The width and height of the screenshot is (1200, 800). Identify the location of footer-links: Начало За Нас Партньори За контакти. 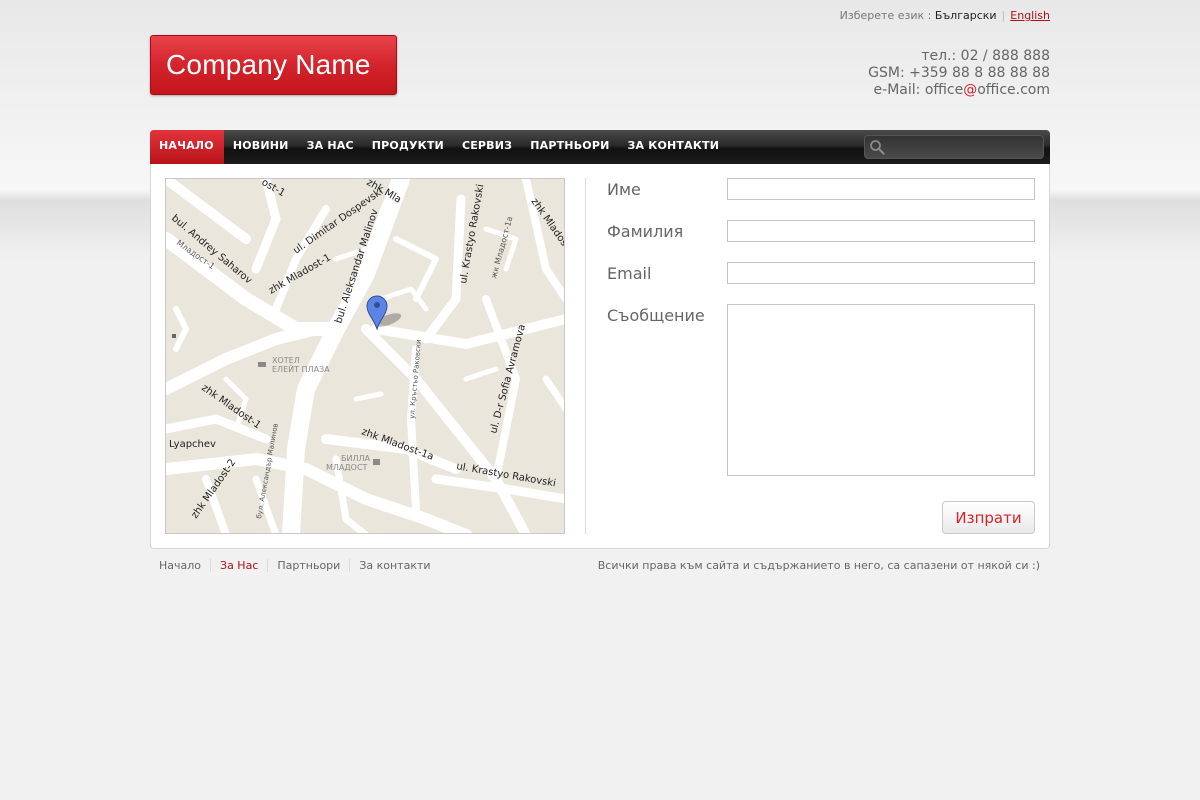
(299, 565).